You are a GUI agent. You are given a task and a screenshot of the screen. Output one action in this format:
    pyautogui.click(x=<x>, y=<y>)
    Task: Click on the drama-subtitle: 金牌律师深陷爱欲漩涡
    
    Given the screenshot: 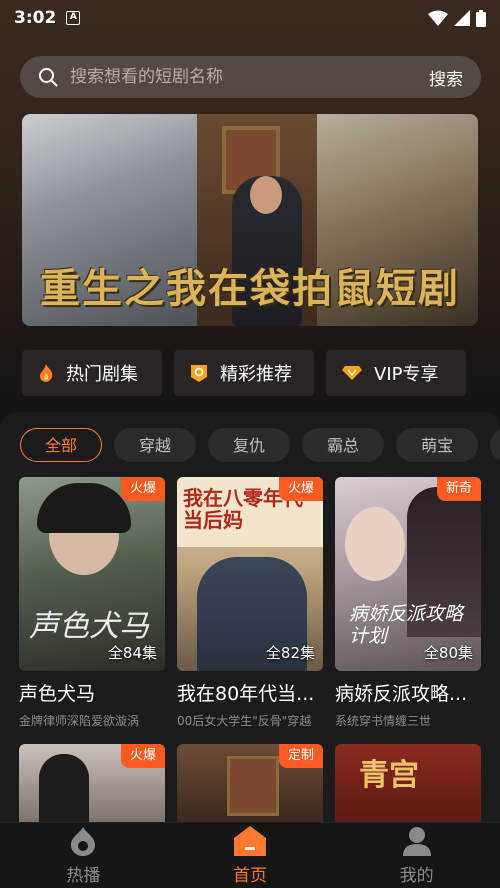 What is the action you would take?
    pyautogui.click(x=79, y=721)
    